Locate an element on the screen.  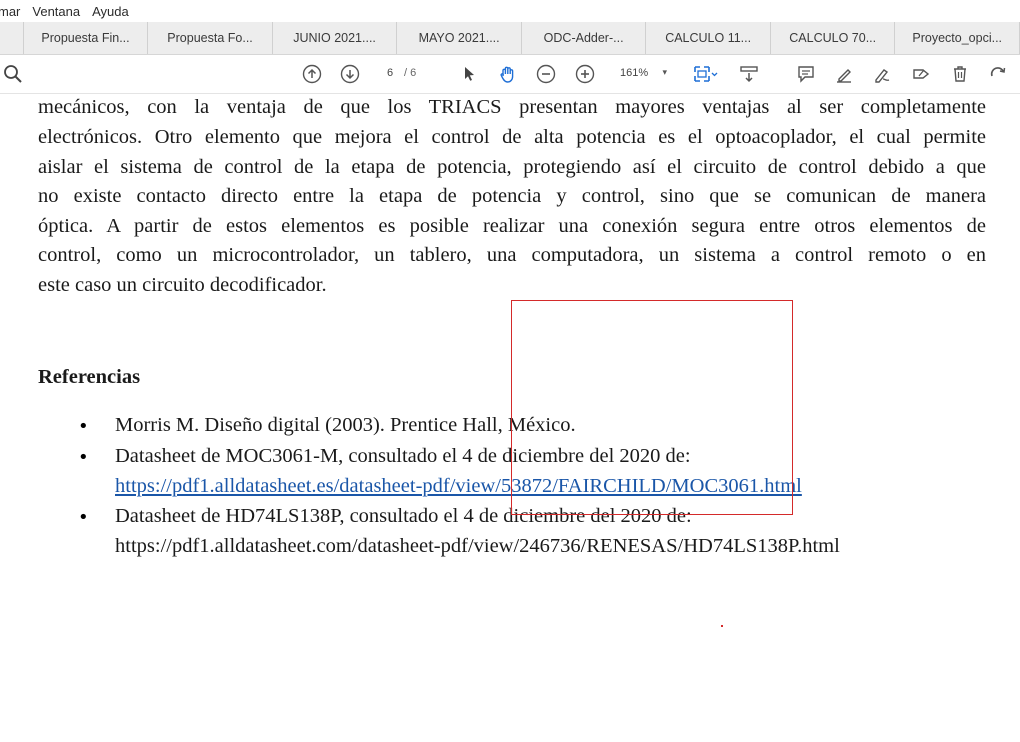
zoom-value: 161% is located at coordinates (634, 73).